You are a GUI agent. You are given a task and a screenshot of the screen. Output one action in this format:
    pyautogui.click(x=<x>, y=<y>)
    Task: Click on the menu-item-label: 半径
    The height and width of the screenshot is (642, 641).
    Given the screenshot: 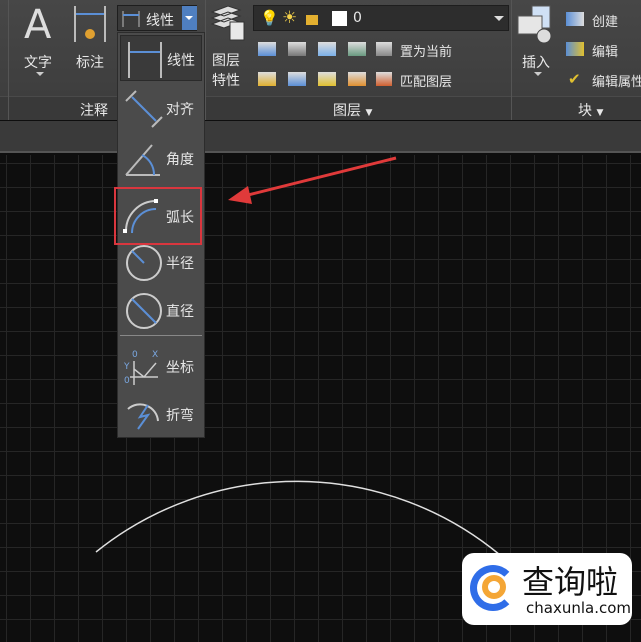 What is the action you would take?
    pyautogui.click(x=180, y=264)
    